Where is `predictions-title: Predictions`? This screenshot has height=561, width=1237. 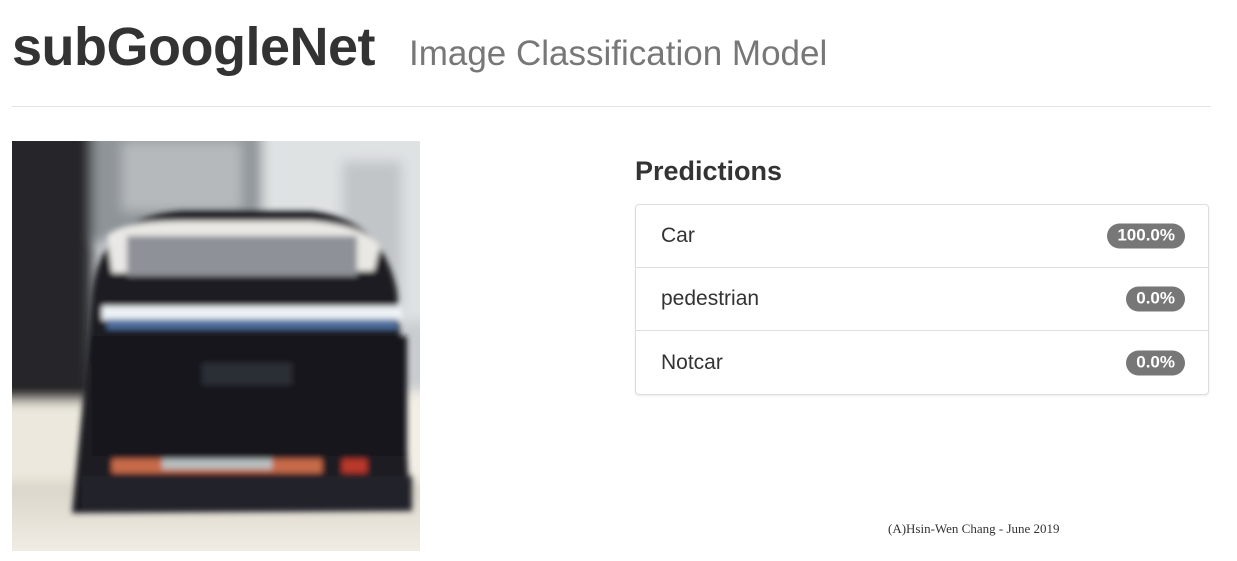 predictions-title: Predictions is located at coordinates (709, 171).